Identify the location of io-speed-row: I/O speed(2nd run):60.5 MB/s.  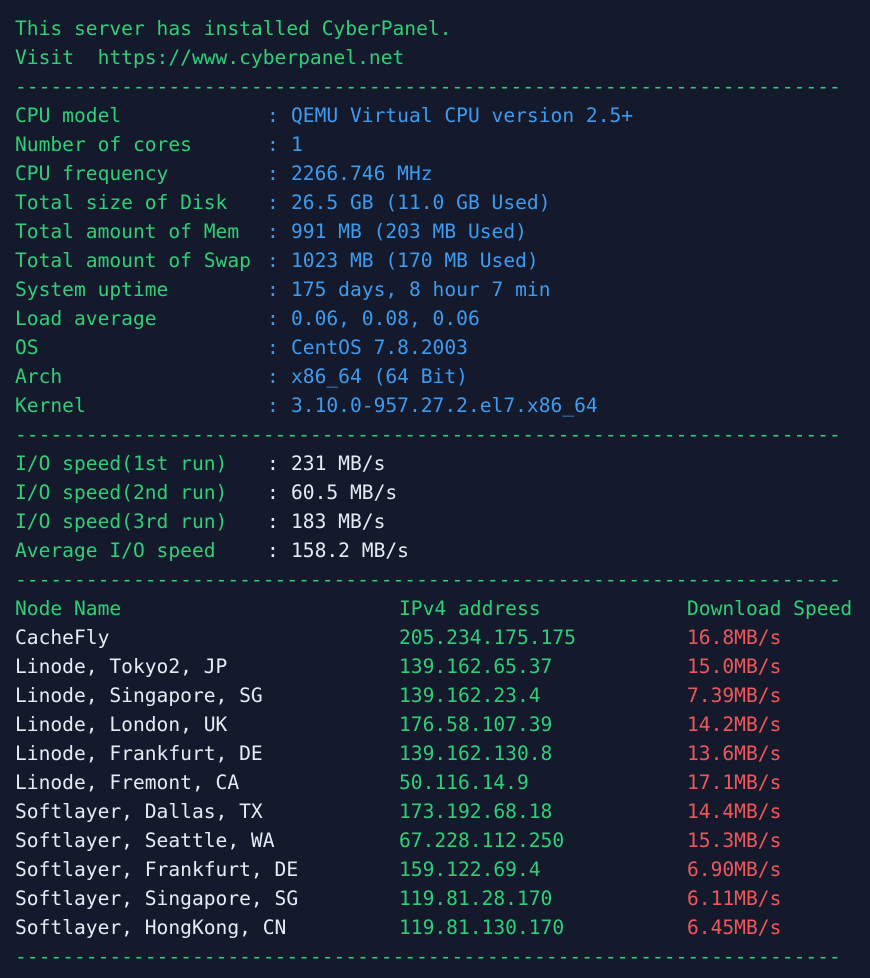
(435, 492).